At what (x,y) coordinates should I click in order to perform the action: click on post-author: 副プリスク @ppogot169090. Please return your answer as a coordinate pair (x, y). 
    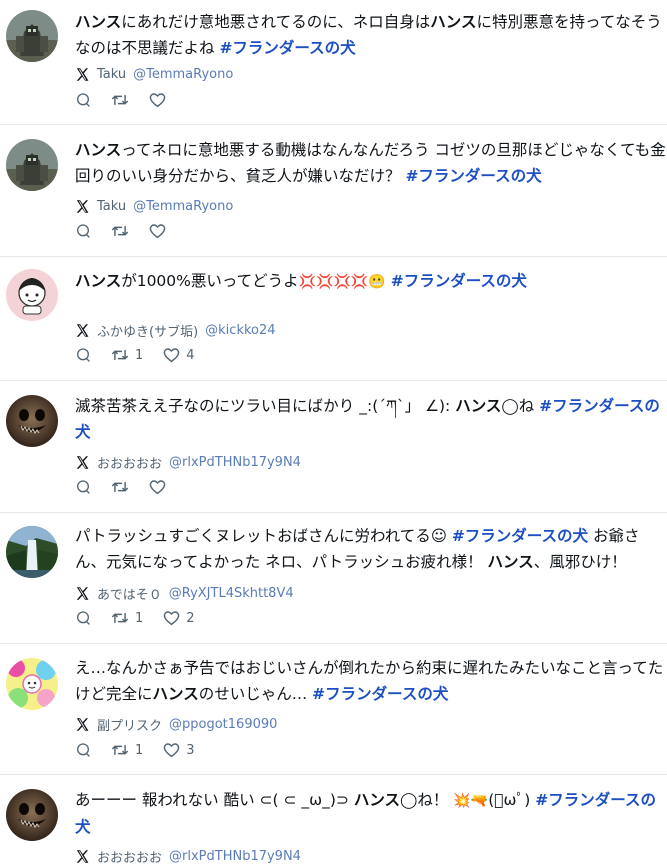
    Looking at the image, I should click on (176, 724).